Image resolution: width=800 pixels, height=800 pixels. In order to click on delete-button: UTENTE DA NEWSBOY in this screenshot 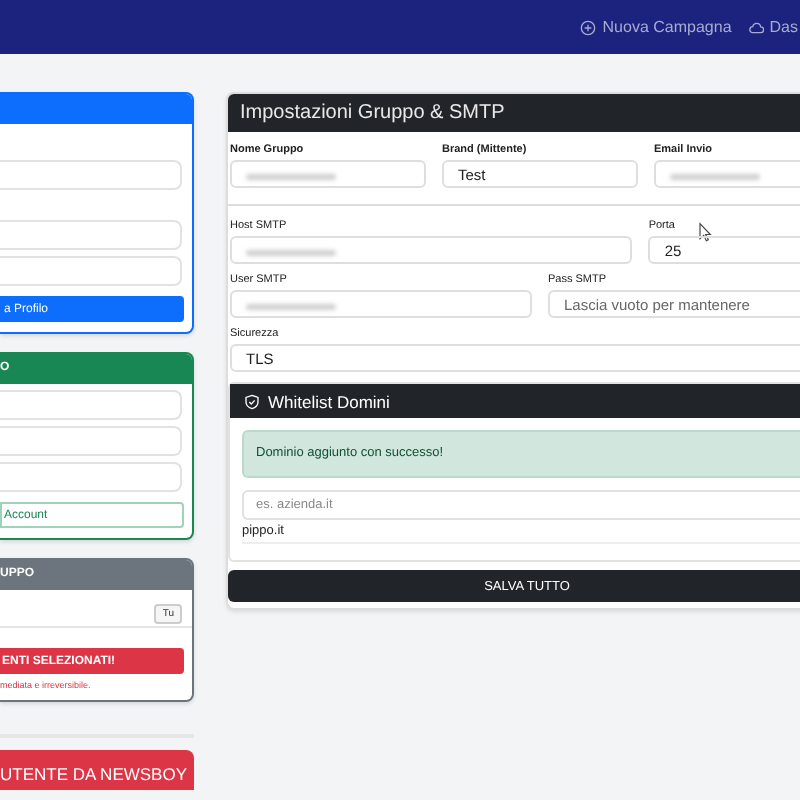, I will do `click(97, 770)`.